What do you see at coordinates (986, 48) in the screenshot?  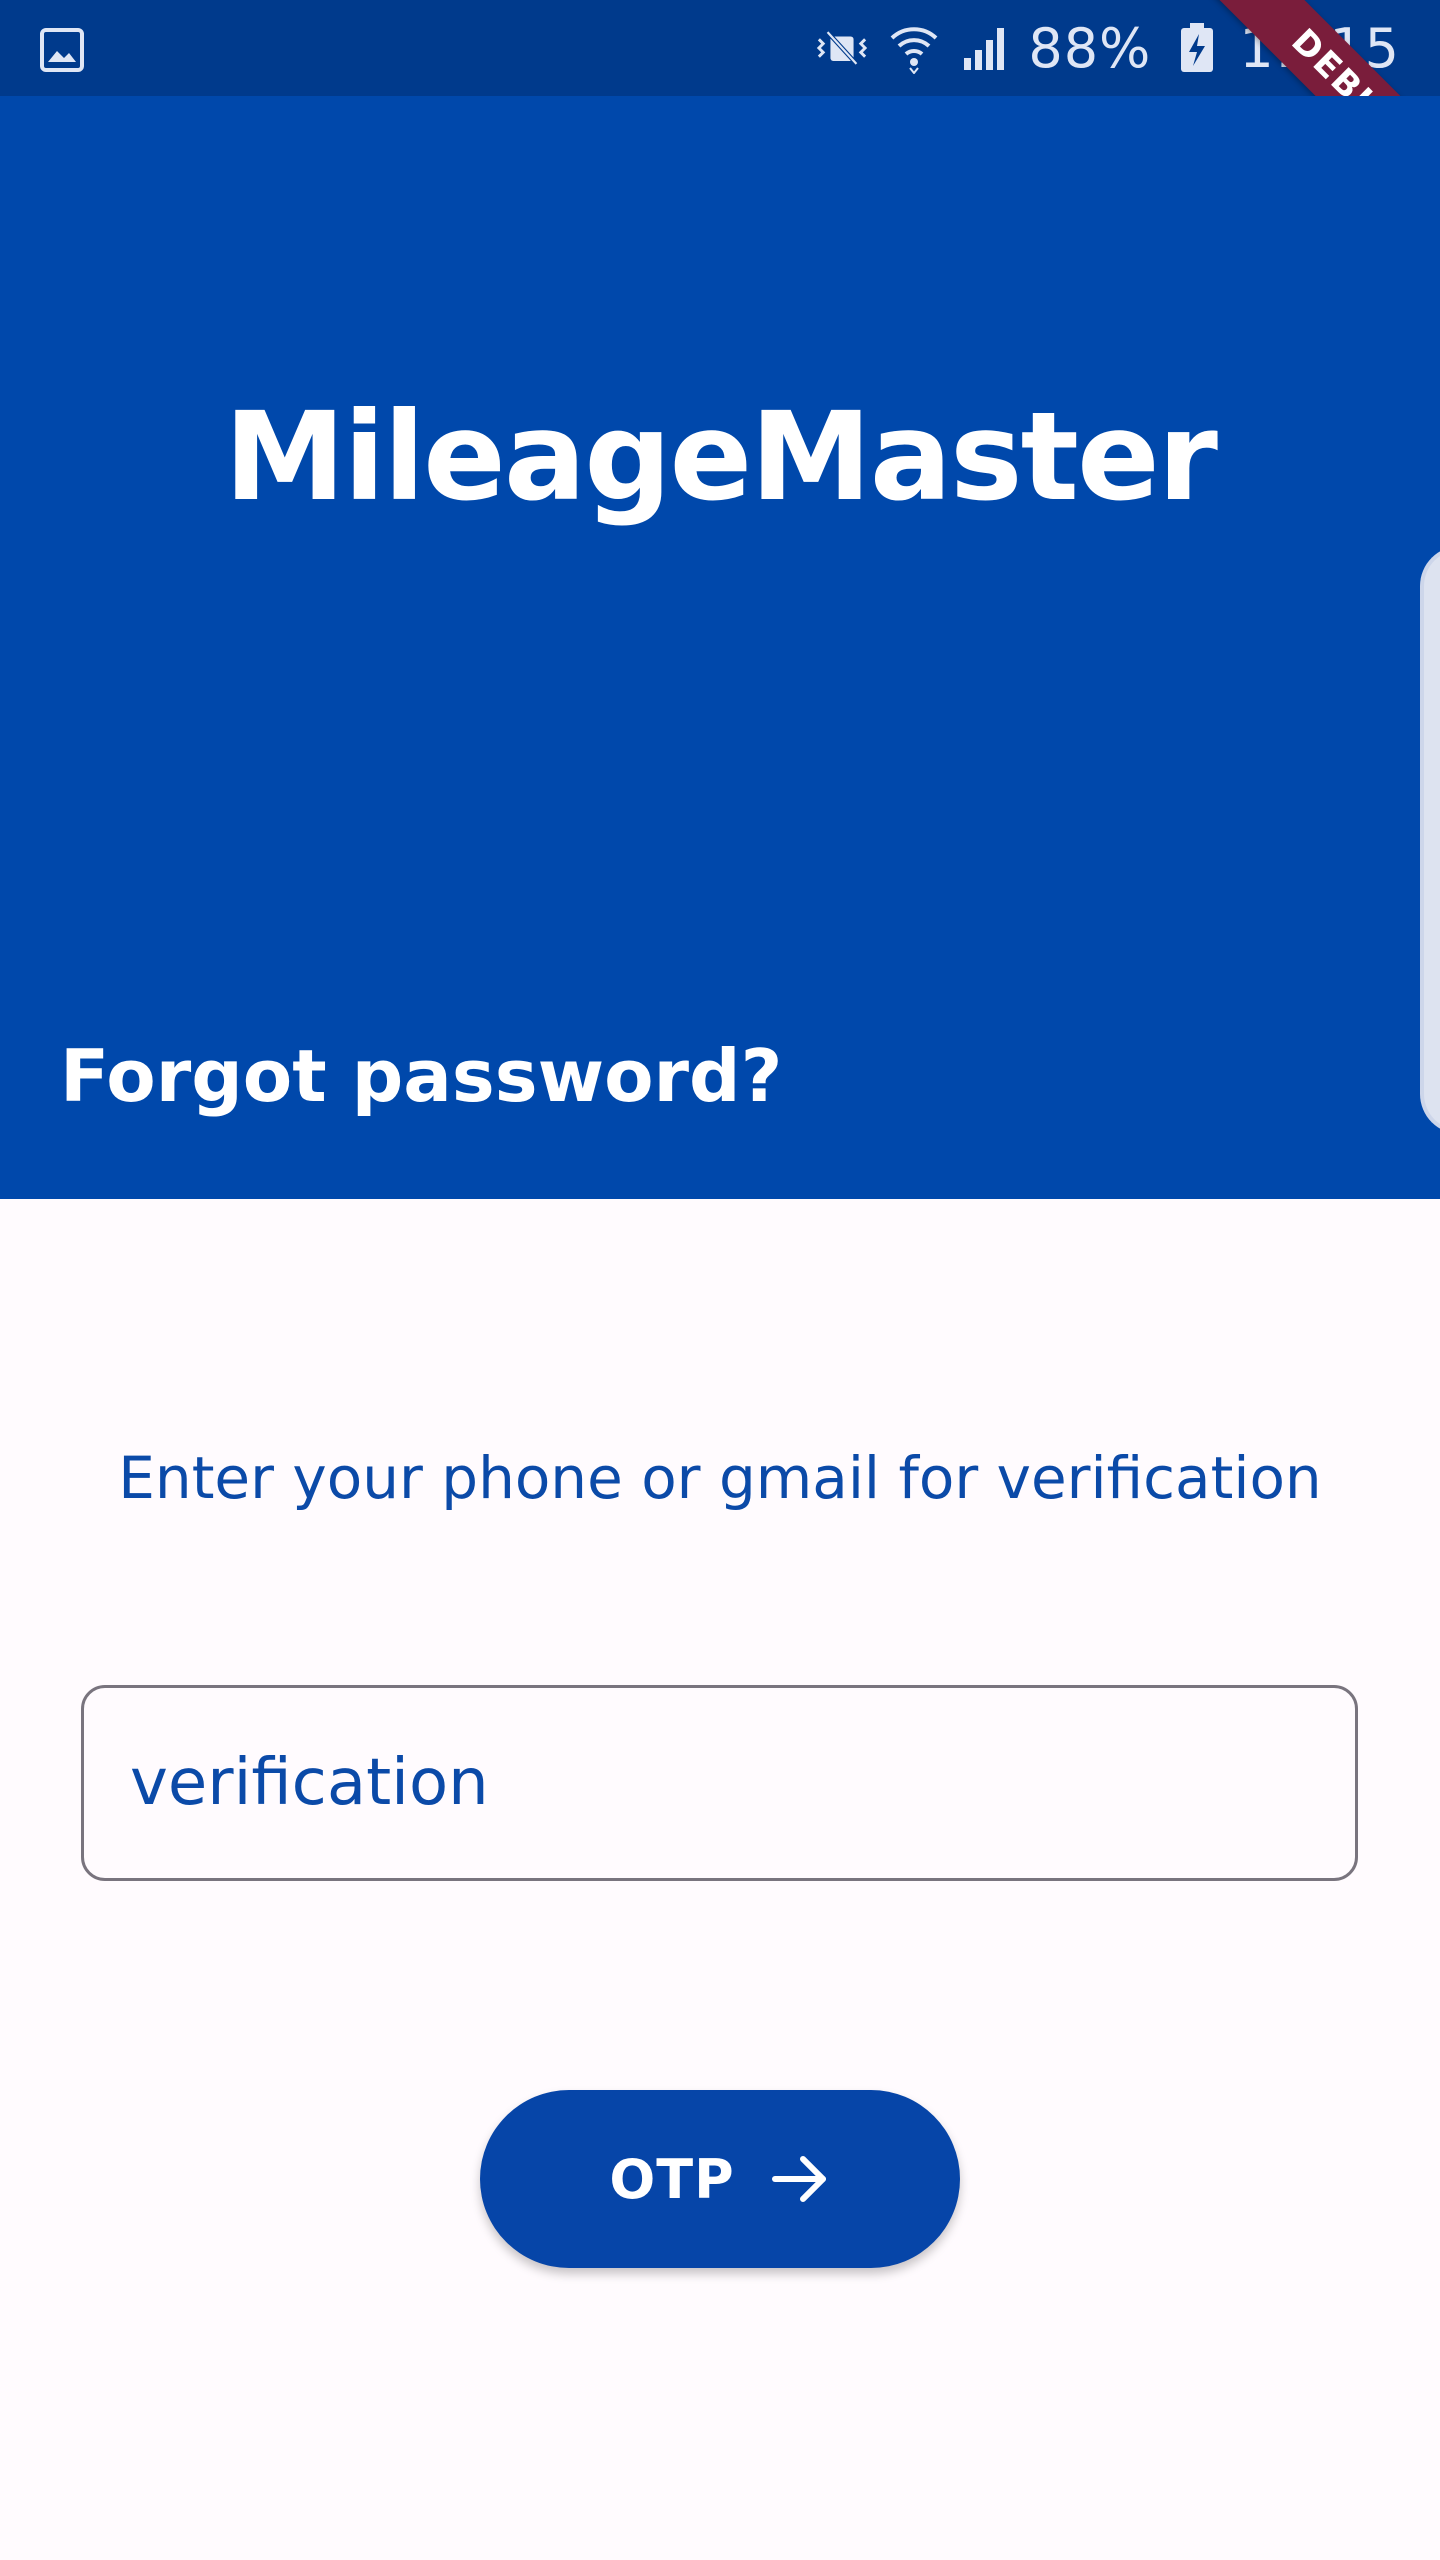 I see `cellular-signal-icon` at bounding box center [986, 48].